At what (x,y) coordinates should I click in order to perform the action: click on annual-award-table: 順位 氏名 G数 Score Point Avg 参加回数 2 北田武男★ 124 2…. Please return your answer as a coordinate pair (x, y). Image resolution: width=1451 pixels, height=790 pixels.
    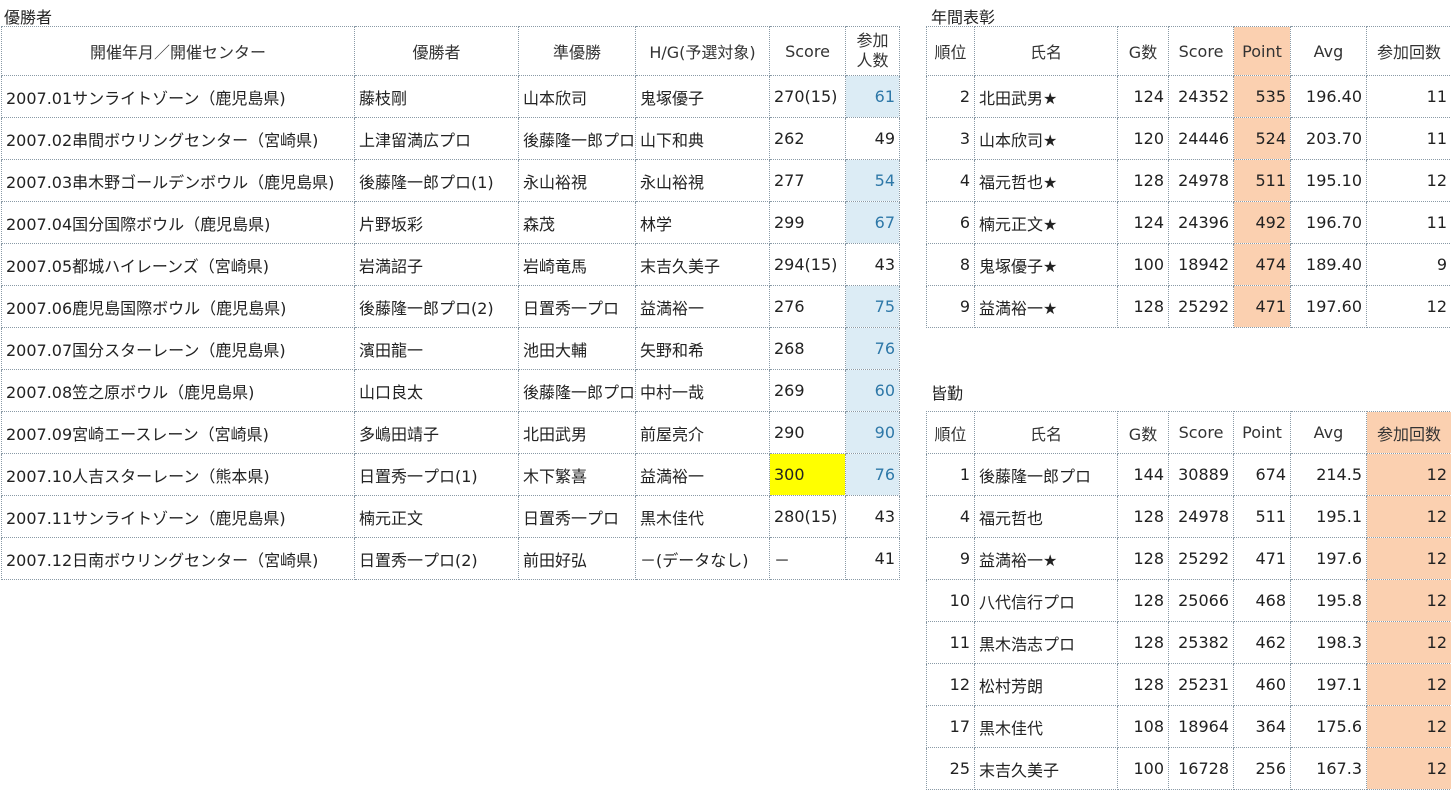
    Looking at the image, I should click on (1188, 177).